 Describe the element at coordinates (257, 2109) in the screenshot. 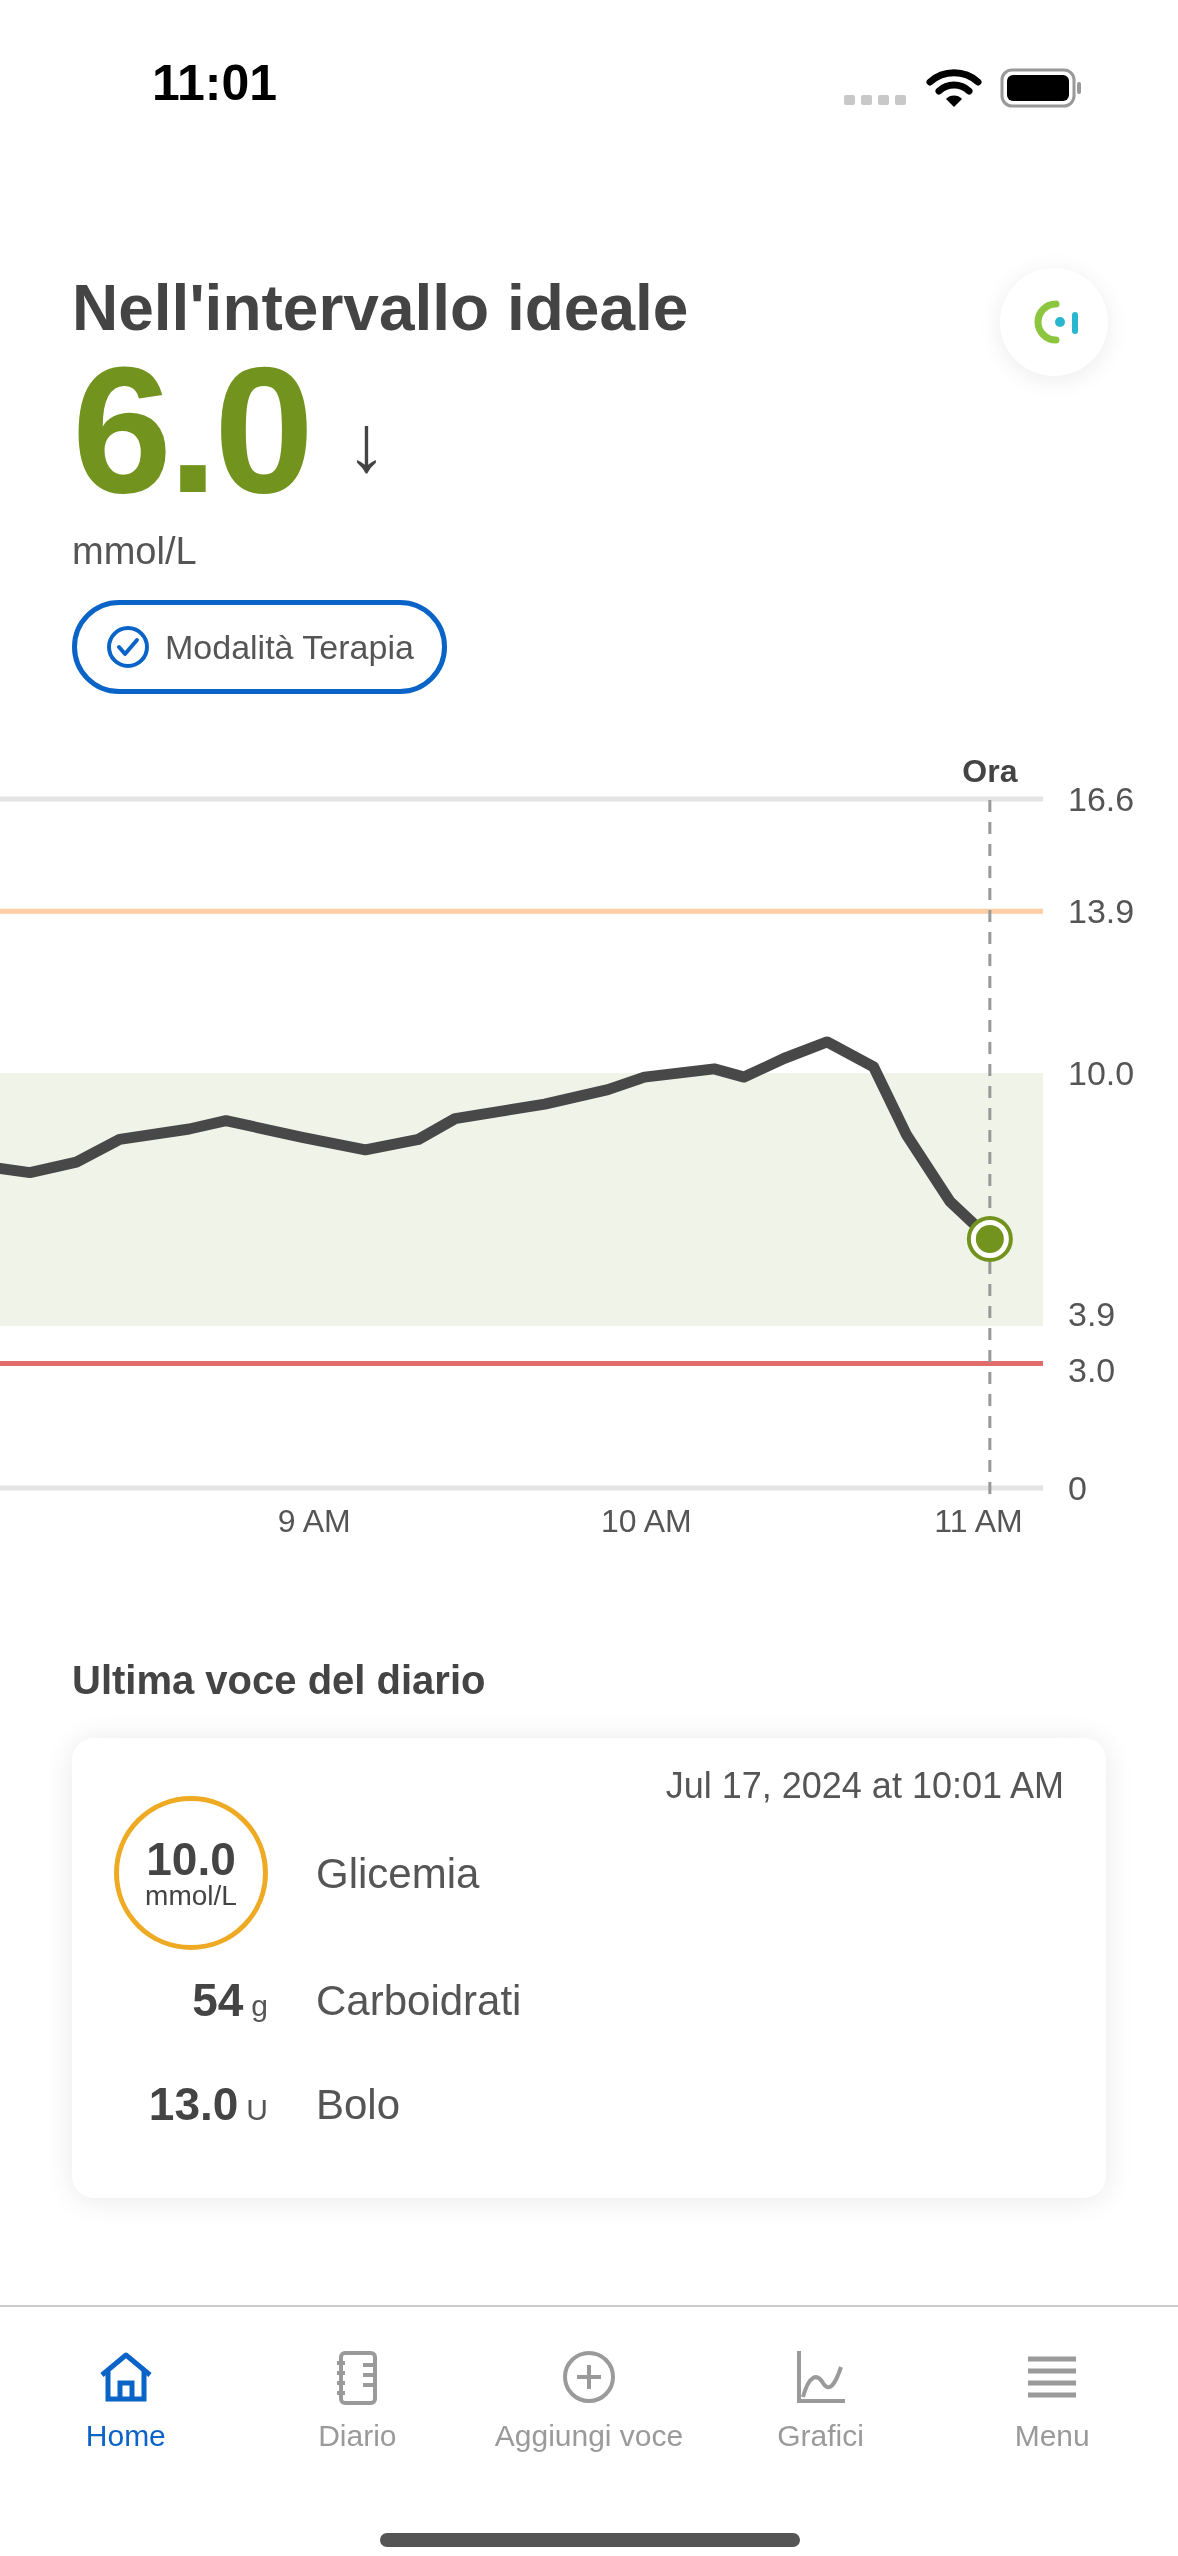

I see `entry-unit: U` at that location.